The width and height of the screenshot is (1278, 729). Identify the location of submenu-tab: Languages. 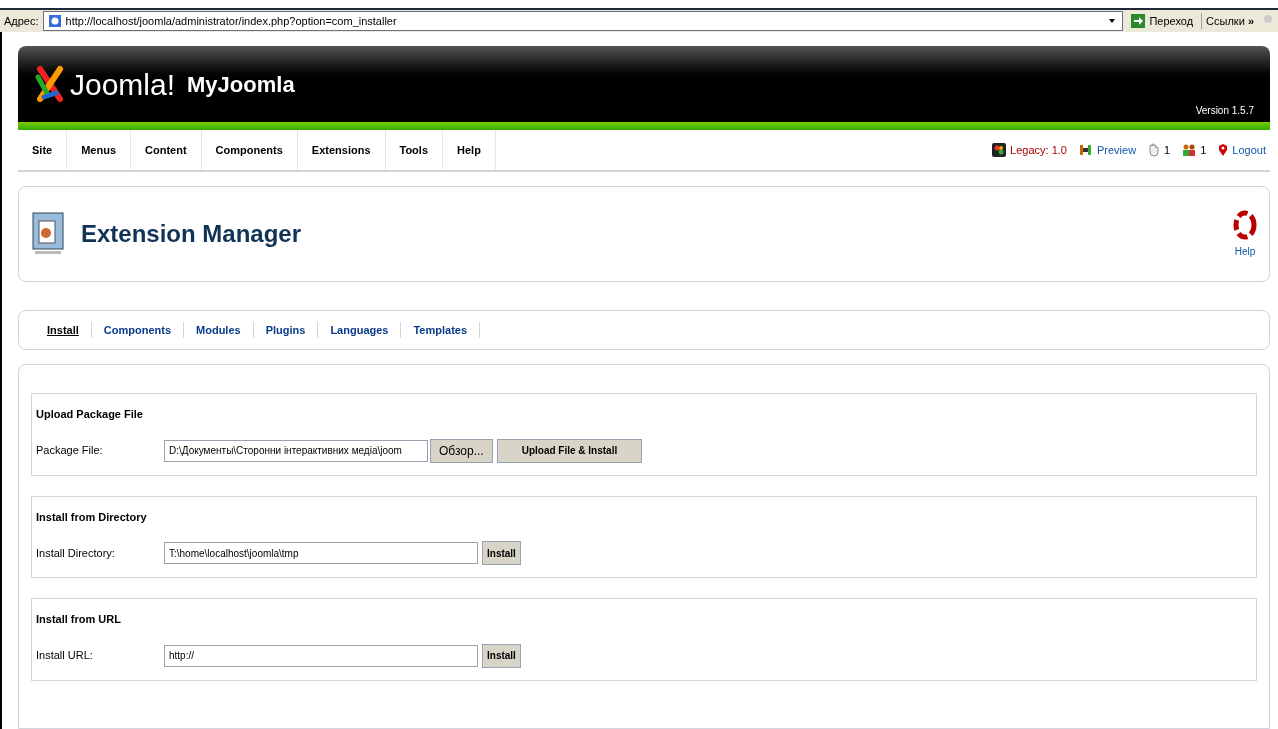
(360, 330).